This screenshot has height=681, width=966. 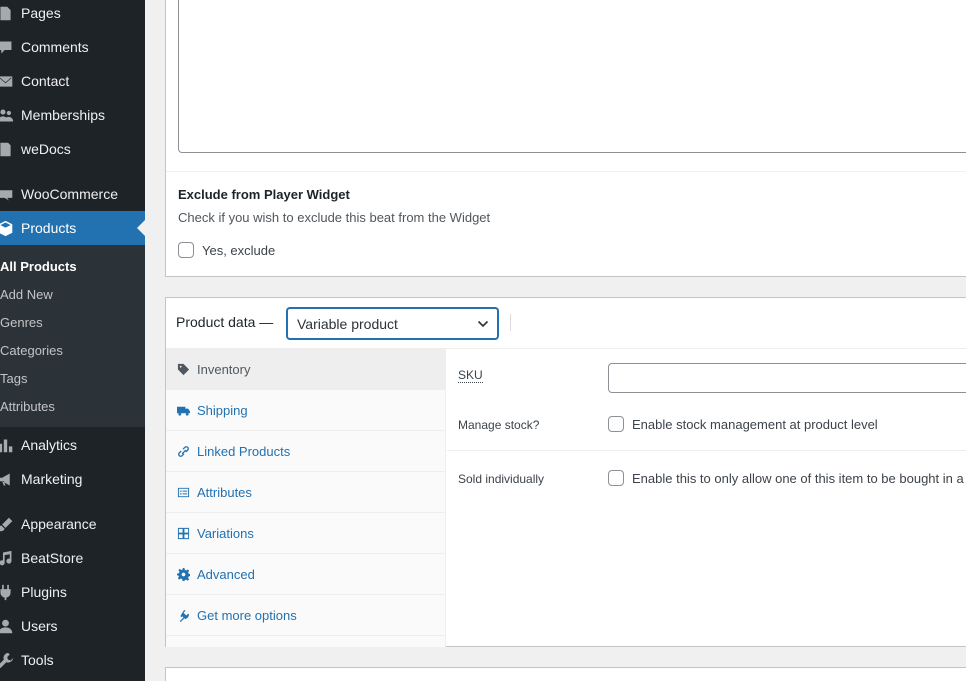 What do you see at coordinates (183, 574) in the screenshot?
I see `gear-icon` at bounding box center [183, 574].